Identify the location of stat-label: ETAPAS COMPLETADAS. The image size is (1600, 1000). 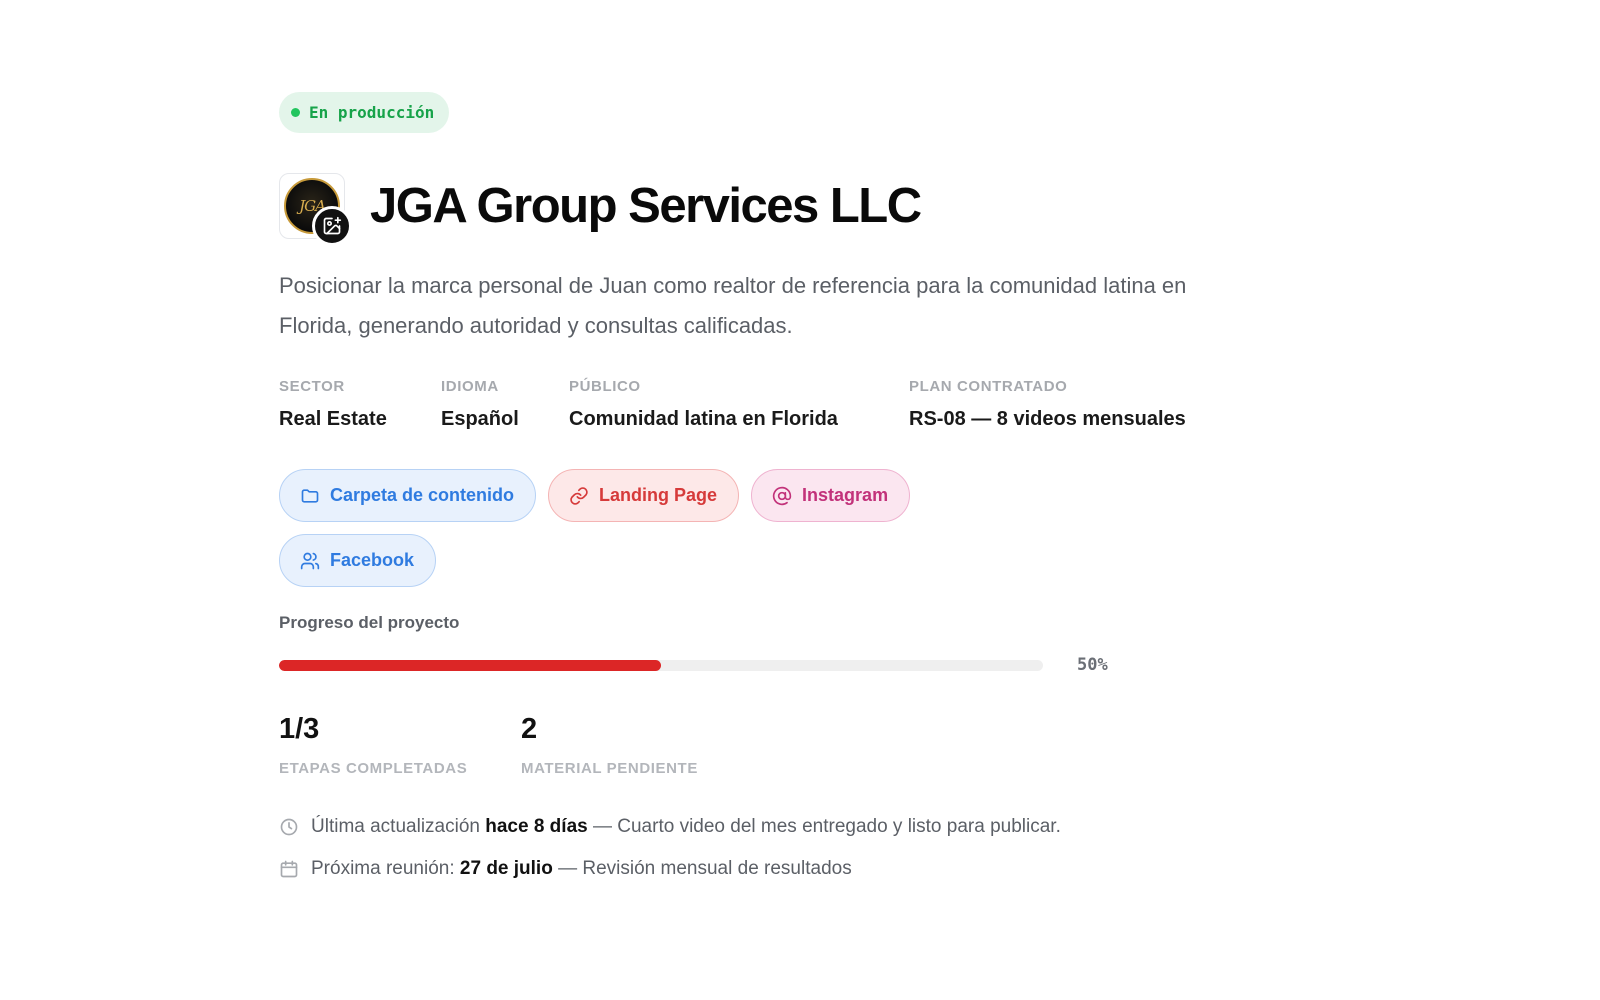
(373, 768).